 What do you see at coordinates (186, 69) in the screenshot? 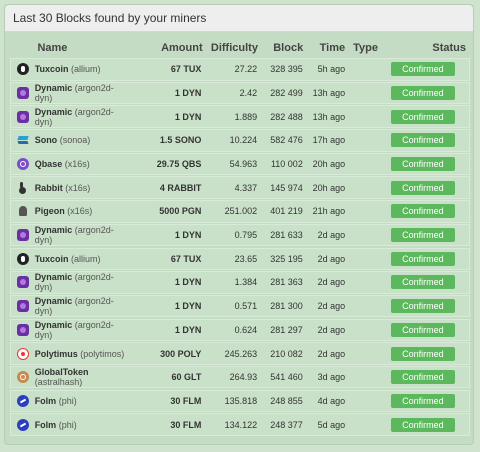
I see `amount-cell: 67 TUX` at bounding box center [186, 69].